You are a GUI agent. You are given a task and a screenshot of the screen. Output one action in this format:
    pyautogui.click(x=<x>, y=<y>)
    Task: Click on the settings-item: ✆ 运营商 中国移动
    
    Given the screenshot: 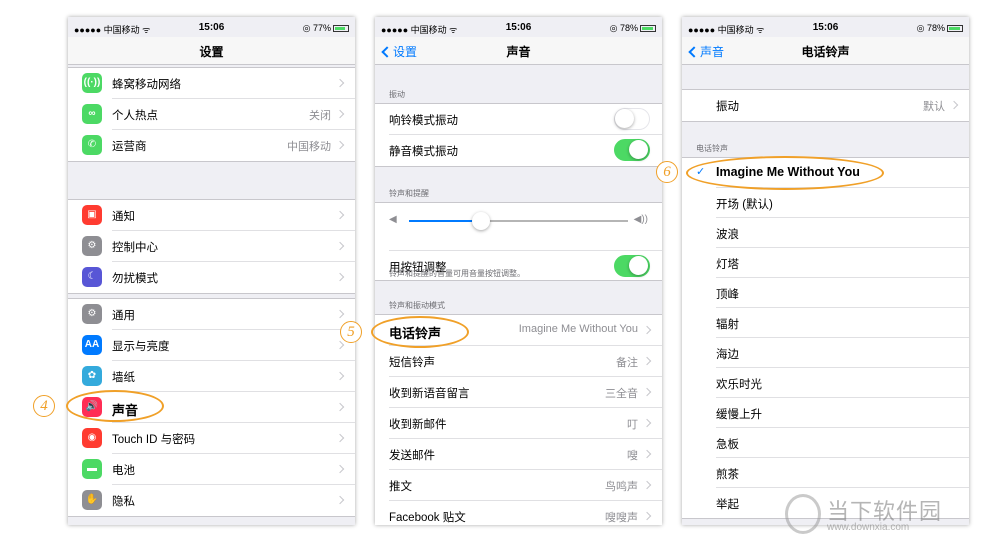 What is the action you would take?
    pyautogui.click(x=218, y=145)
    